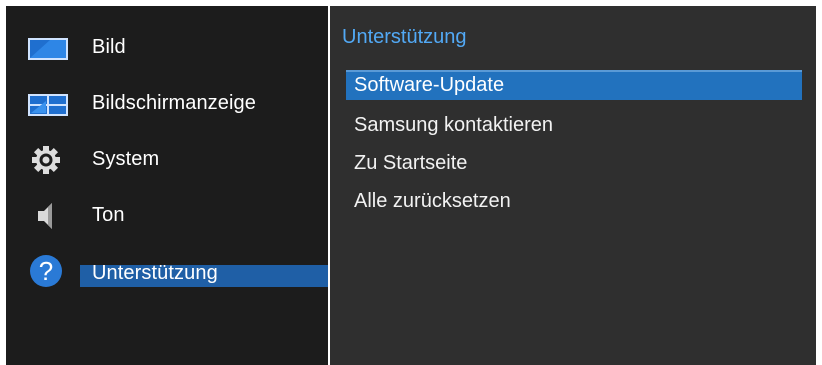 Image resolution: width=822 pixels, height=365 pixels. What do you see at coordinates (167, 216) in the screenshot?
I see `menu-item-ton: Ton` at bounding box center [167, 216].